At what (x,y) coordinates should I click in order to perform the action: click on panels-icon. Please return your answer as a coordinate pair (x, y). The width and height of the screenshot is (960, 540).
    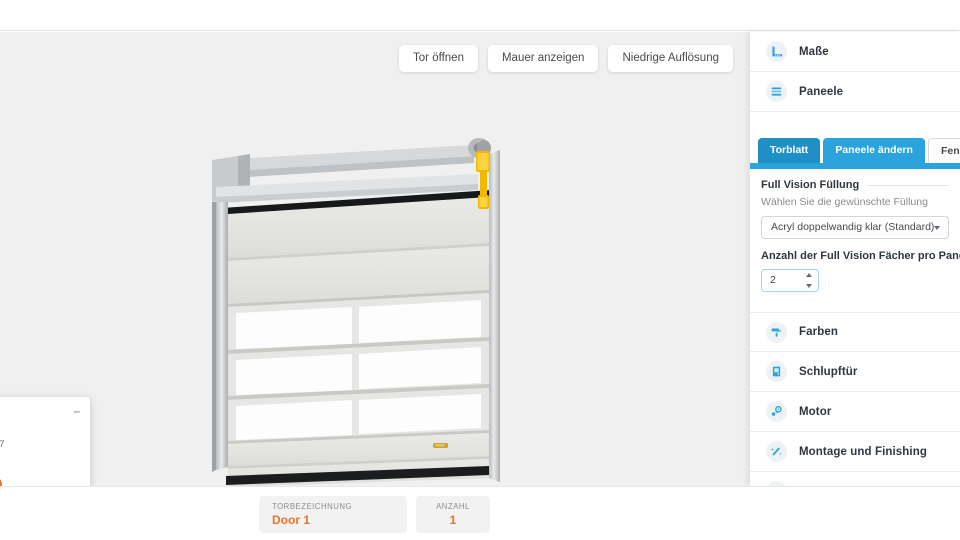
    Looking at the image, I should click on (776, 91).